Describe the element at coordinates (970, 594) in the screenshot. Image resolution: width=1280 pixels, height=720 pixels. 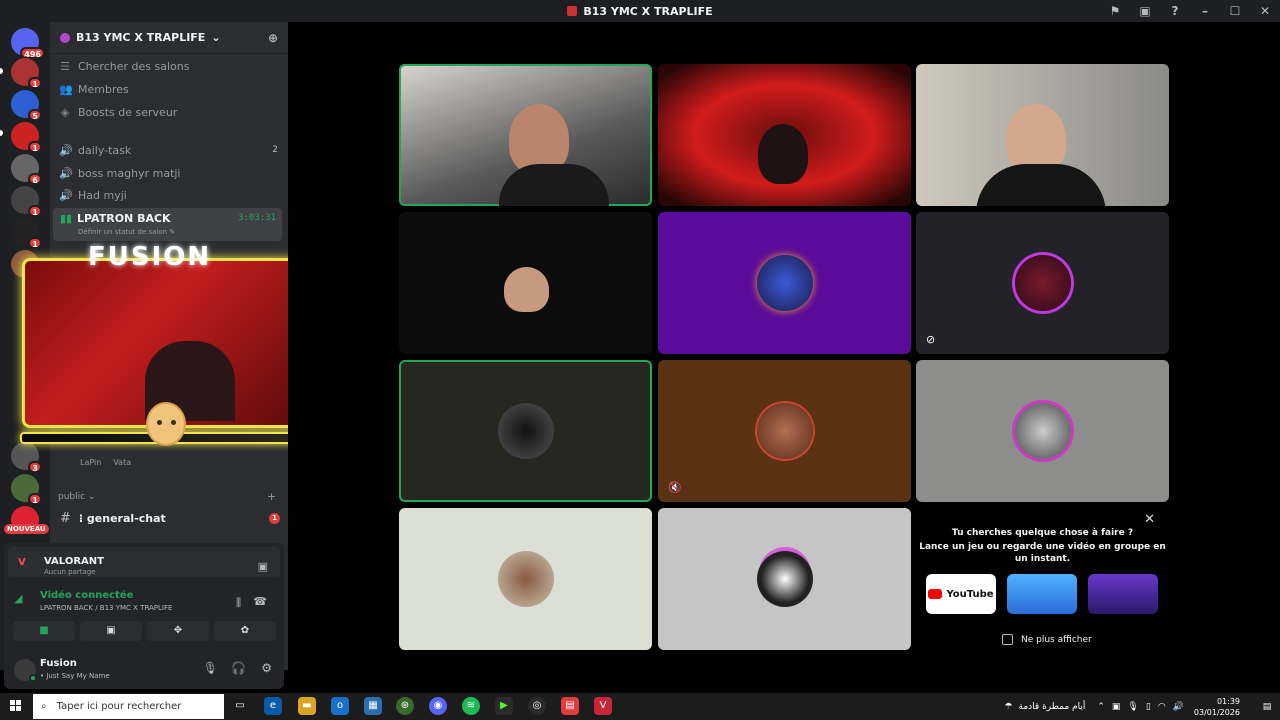
I see `youtube-label: YouTube` at that location.